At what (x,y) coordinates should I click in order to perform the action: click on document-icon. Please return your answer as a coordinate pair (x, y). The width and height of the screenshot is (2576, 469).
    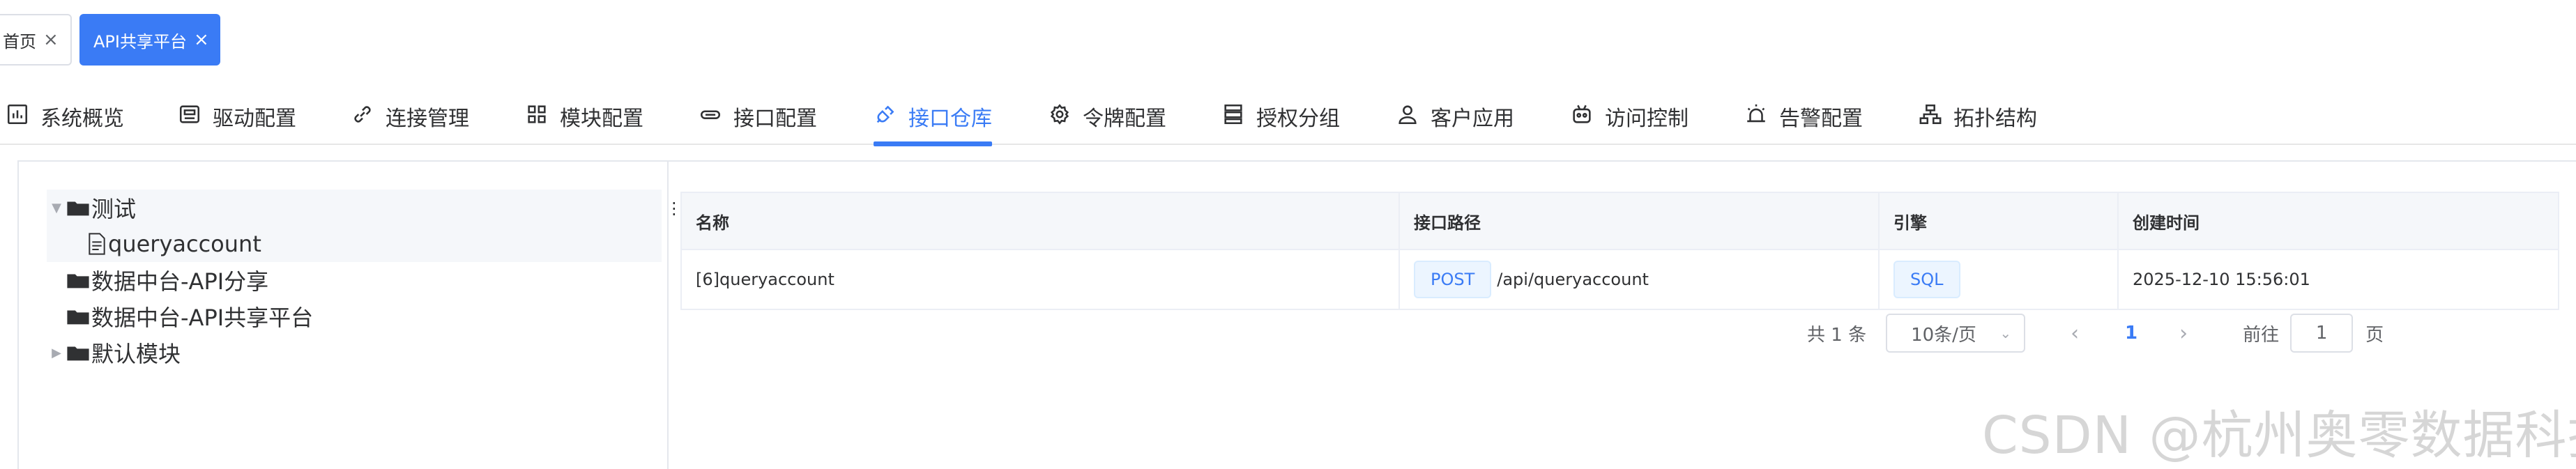
    Looking at the image, I should click on (97, 244).